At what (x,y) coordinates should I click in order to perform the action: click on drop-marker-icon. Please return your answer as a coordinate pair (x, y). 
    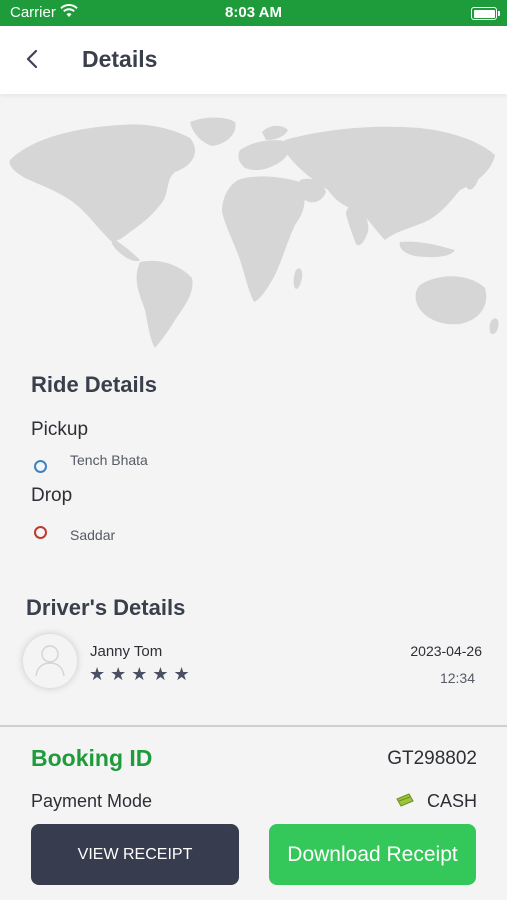
    Looking at the image, I should click on (40, 532).